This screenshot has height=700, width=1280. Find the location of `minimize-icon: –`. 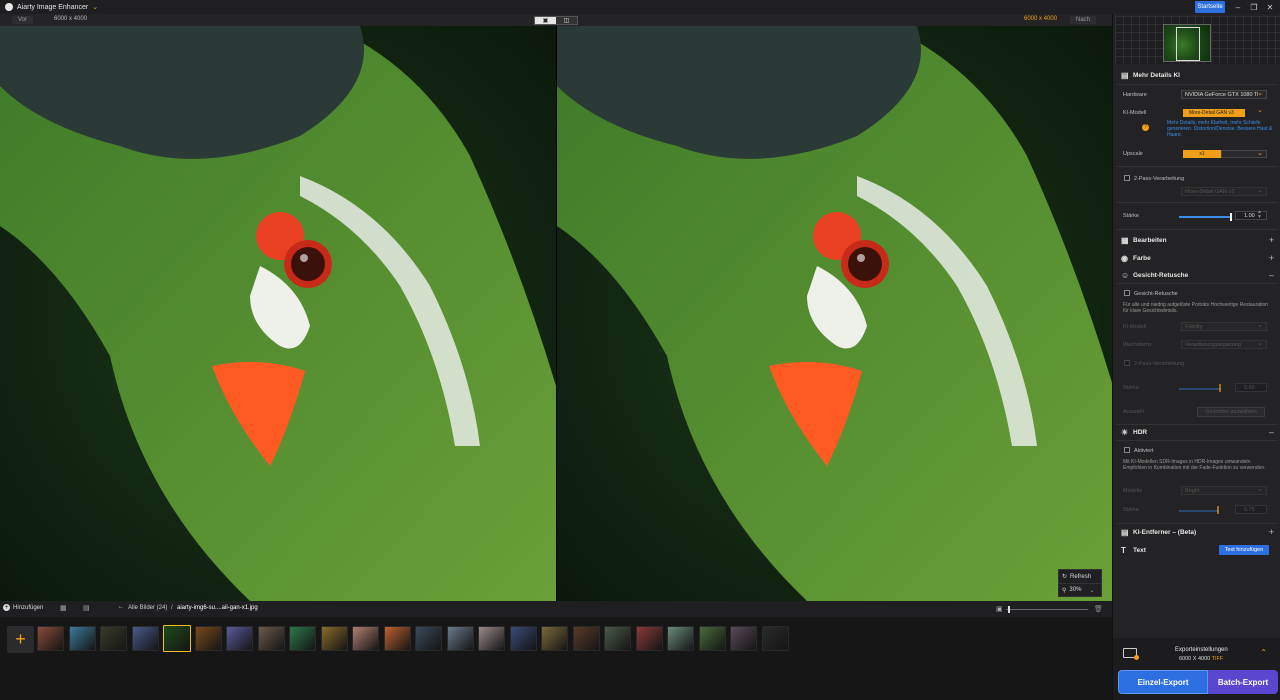

minimize-icon: – is located at coordinates (1238, 7).